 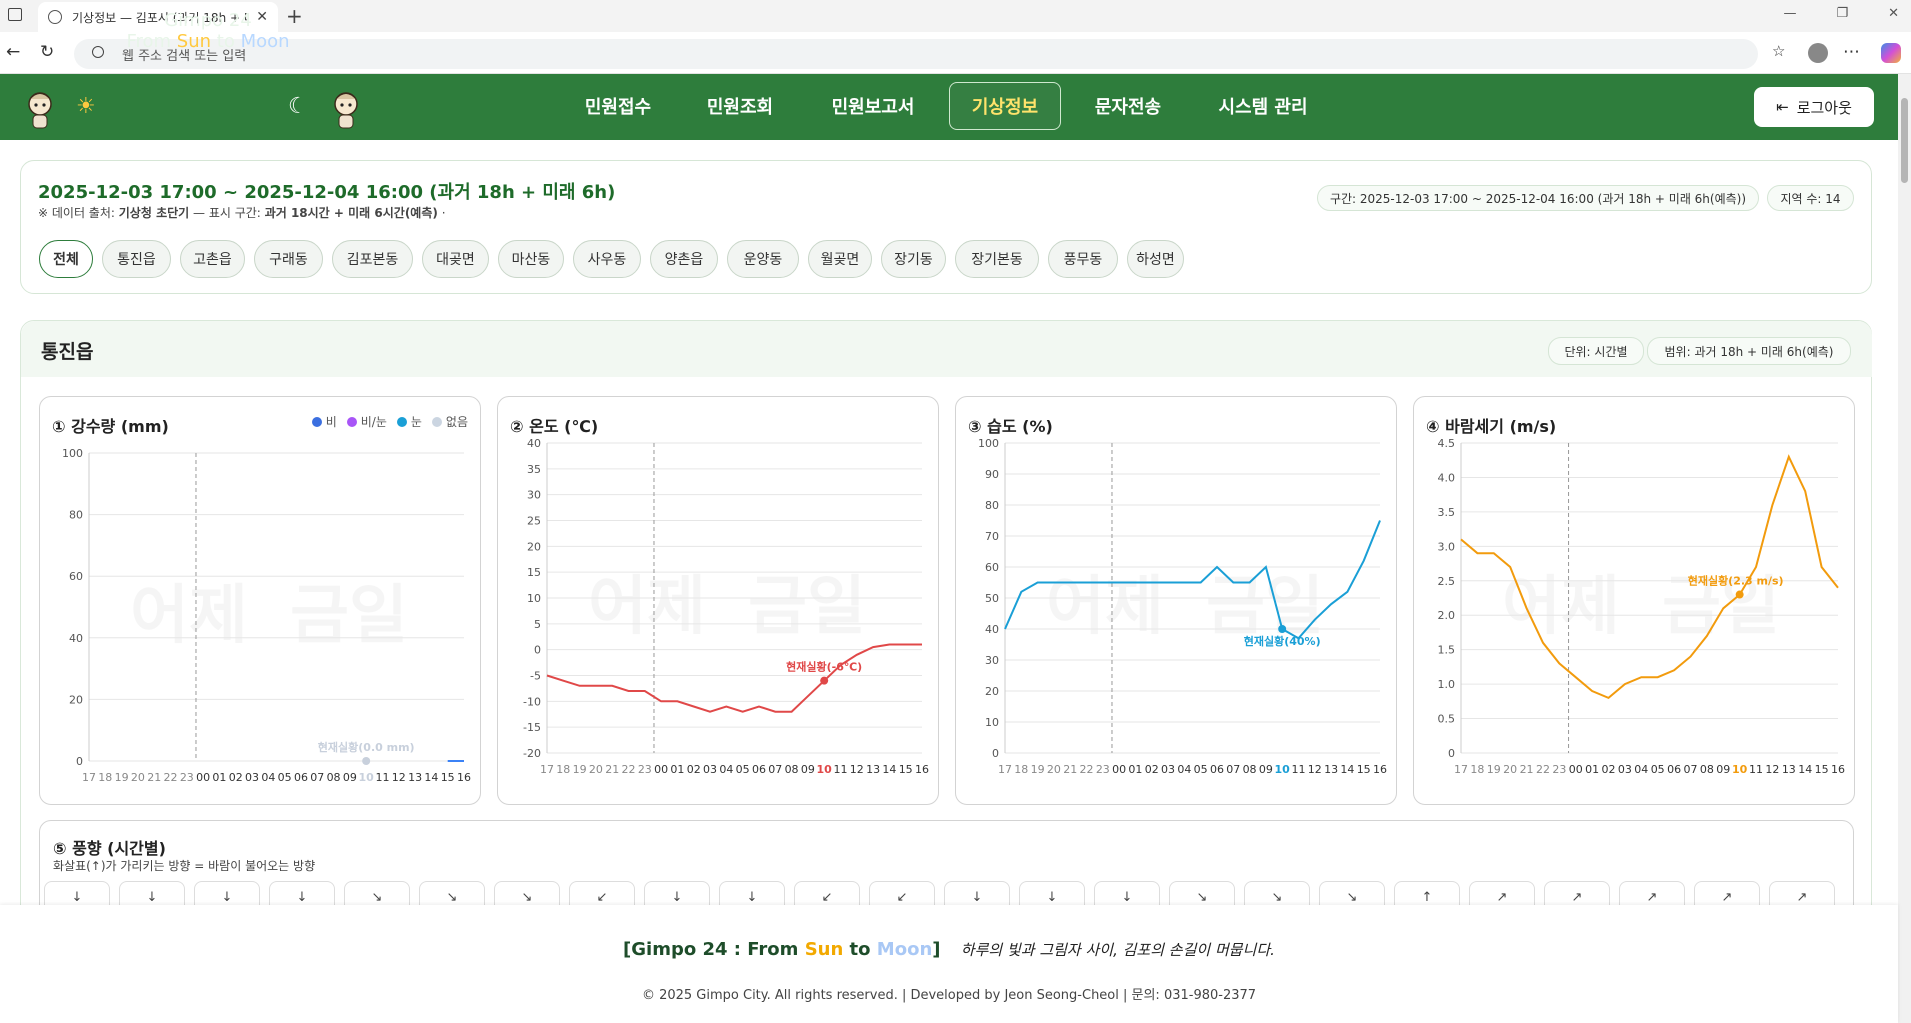 I want to click on x-tick-label: 05, so click(x=1658, y=769).